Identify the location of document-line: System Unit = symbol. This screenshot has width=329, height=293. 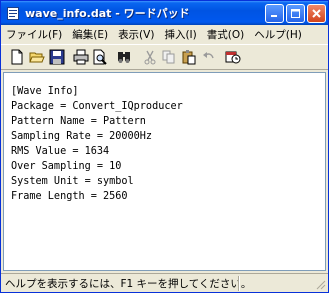
(72, 181).